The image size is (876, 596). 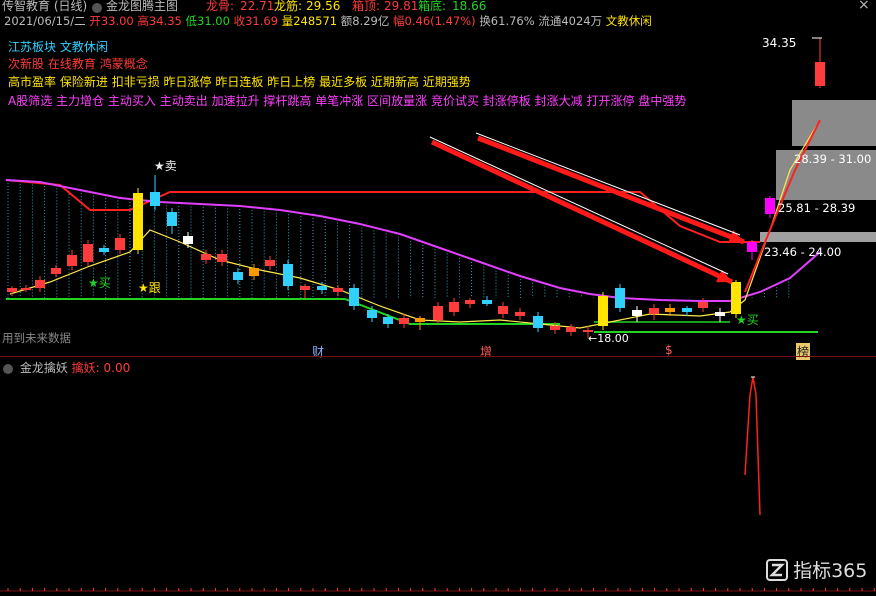 What do you see at coordinates (777, 569) in the screenshot?
I see `watermark-logo-icon` at bounding box center [777, 569].